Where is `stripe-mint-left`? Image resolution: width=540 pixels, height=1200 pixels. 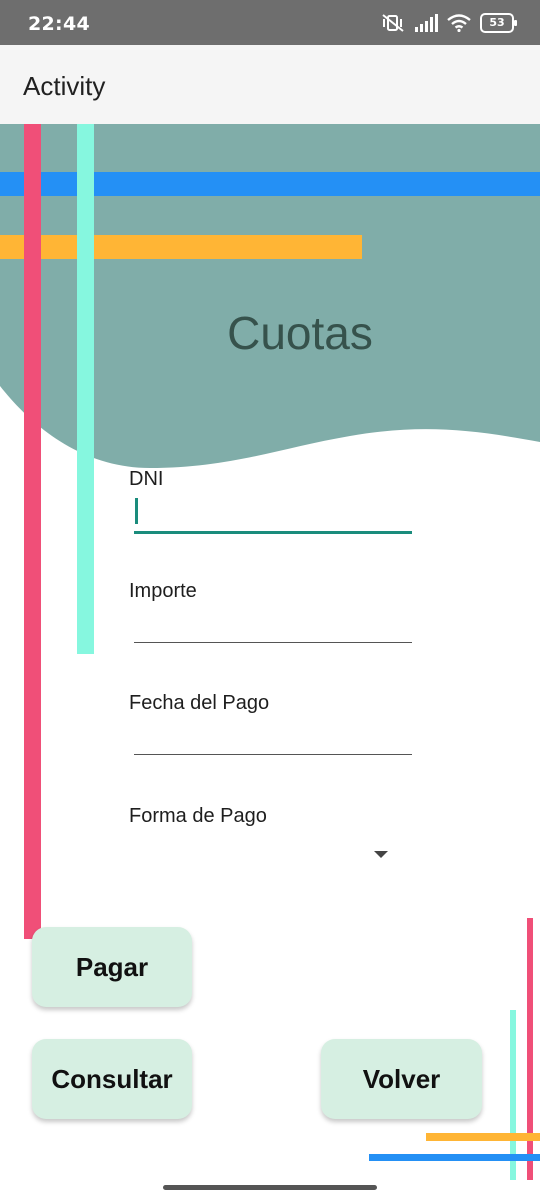
stripe-mint-left is located at coordinates (85, 389).